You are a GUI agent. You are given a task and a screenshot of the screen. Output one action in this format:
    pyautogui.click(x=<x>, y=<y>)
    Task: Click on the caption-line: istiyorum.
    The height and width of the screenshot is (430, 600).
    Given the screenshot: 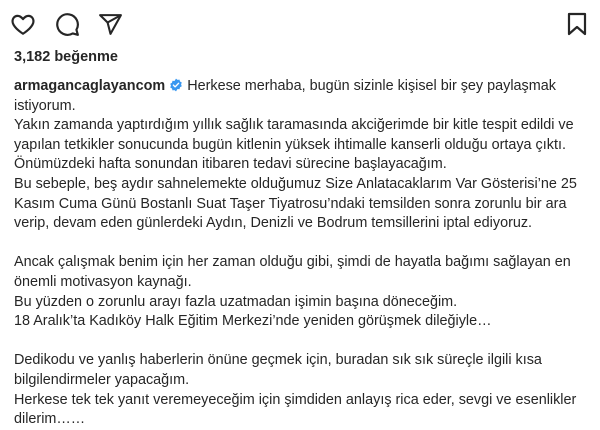 What is the action you would take?
    pyautogui.click(x=45, y=105)
    